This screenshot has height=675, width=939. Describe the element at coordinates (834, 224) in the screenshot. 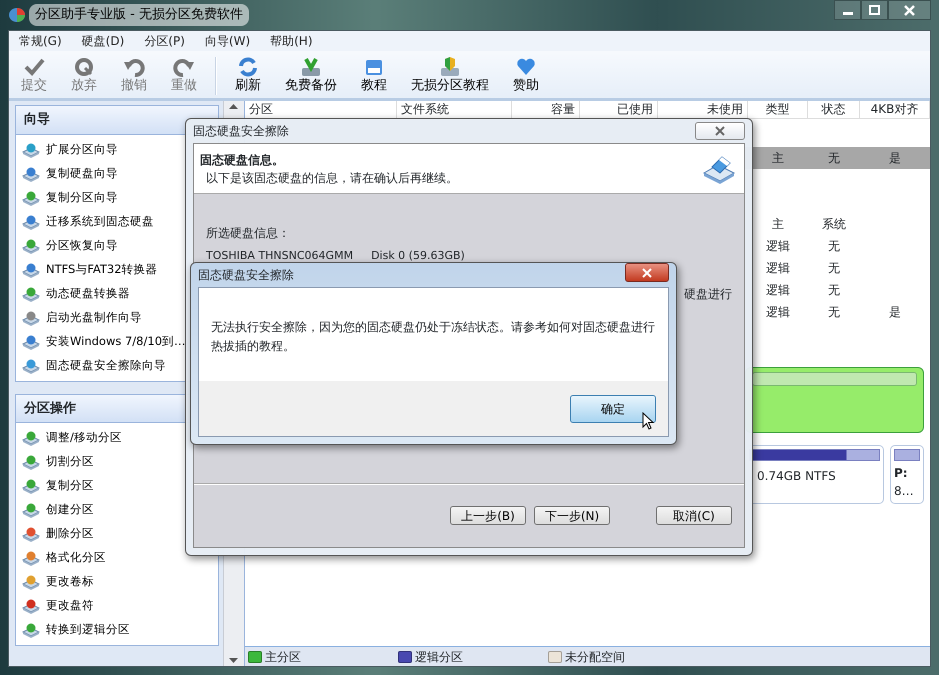

I see `table-cell-text: 系统` at that location.